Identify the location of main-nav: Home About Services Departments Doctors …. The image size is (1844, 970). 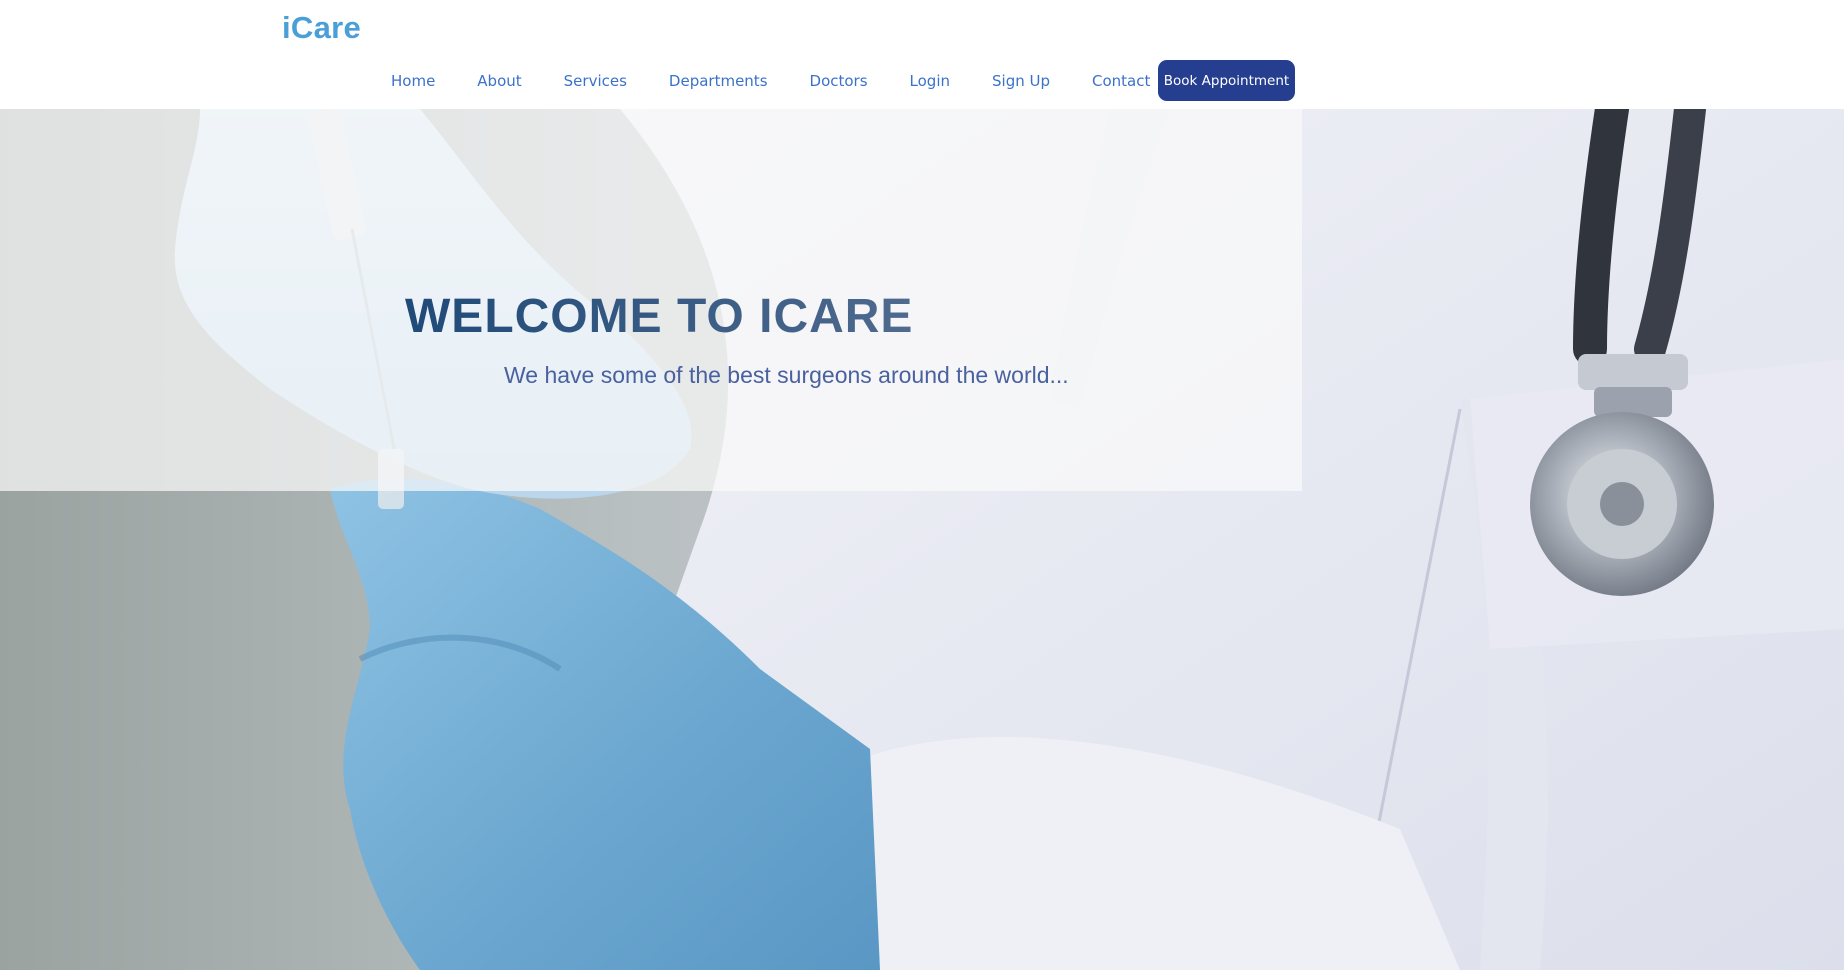
(770, 81).